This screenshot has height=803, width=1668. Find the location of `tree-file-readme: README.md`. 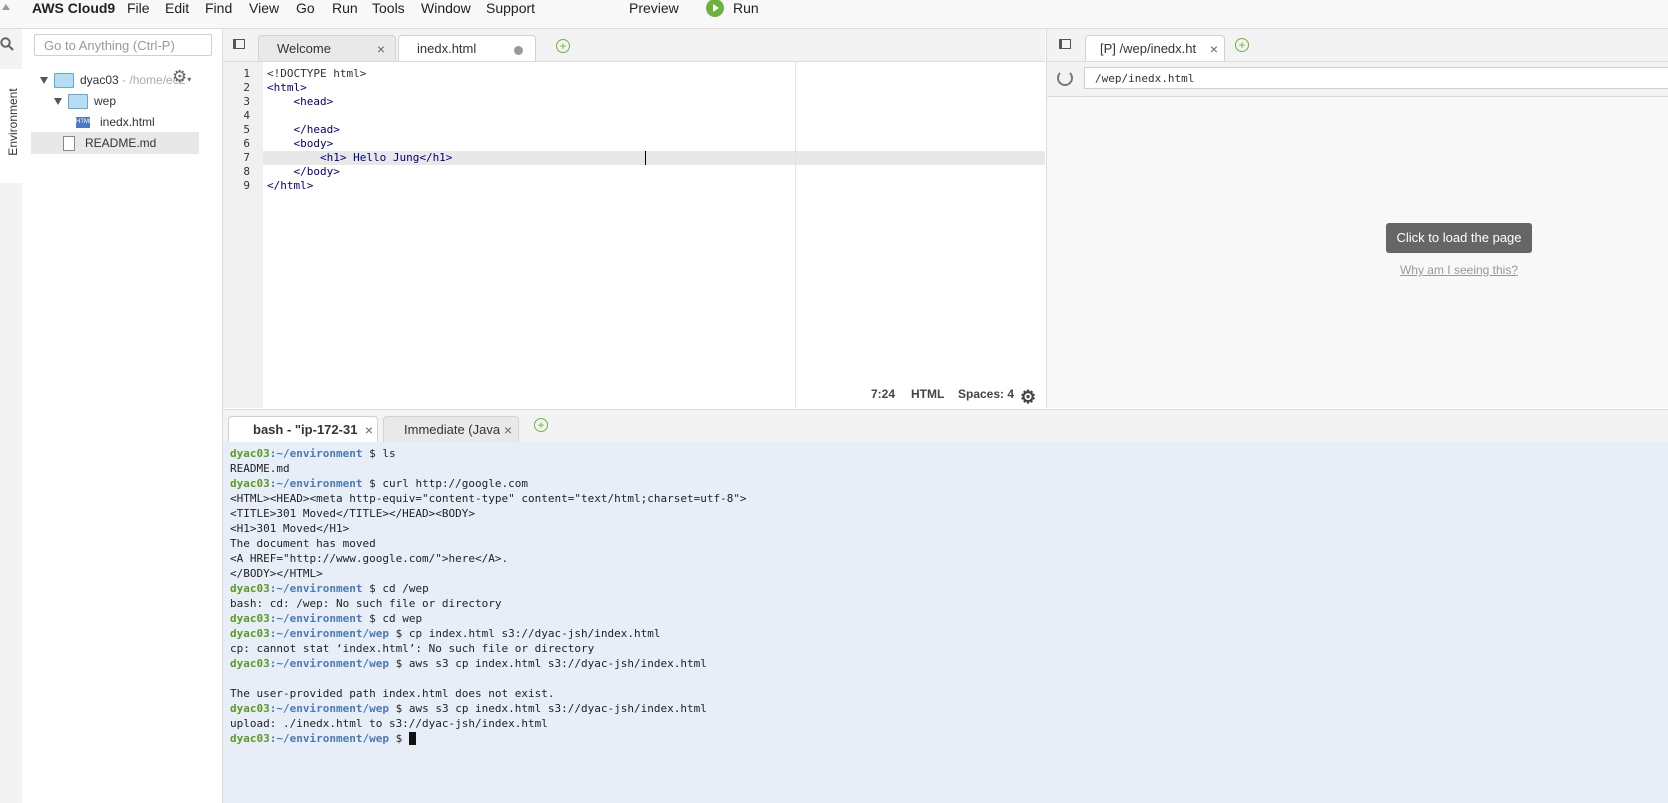

tree-file-readme: README.md is located at coordinates (115, 143).